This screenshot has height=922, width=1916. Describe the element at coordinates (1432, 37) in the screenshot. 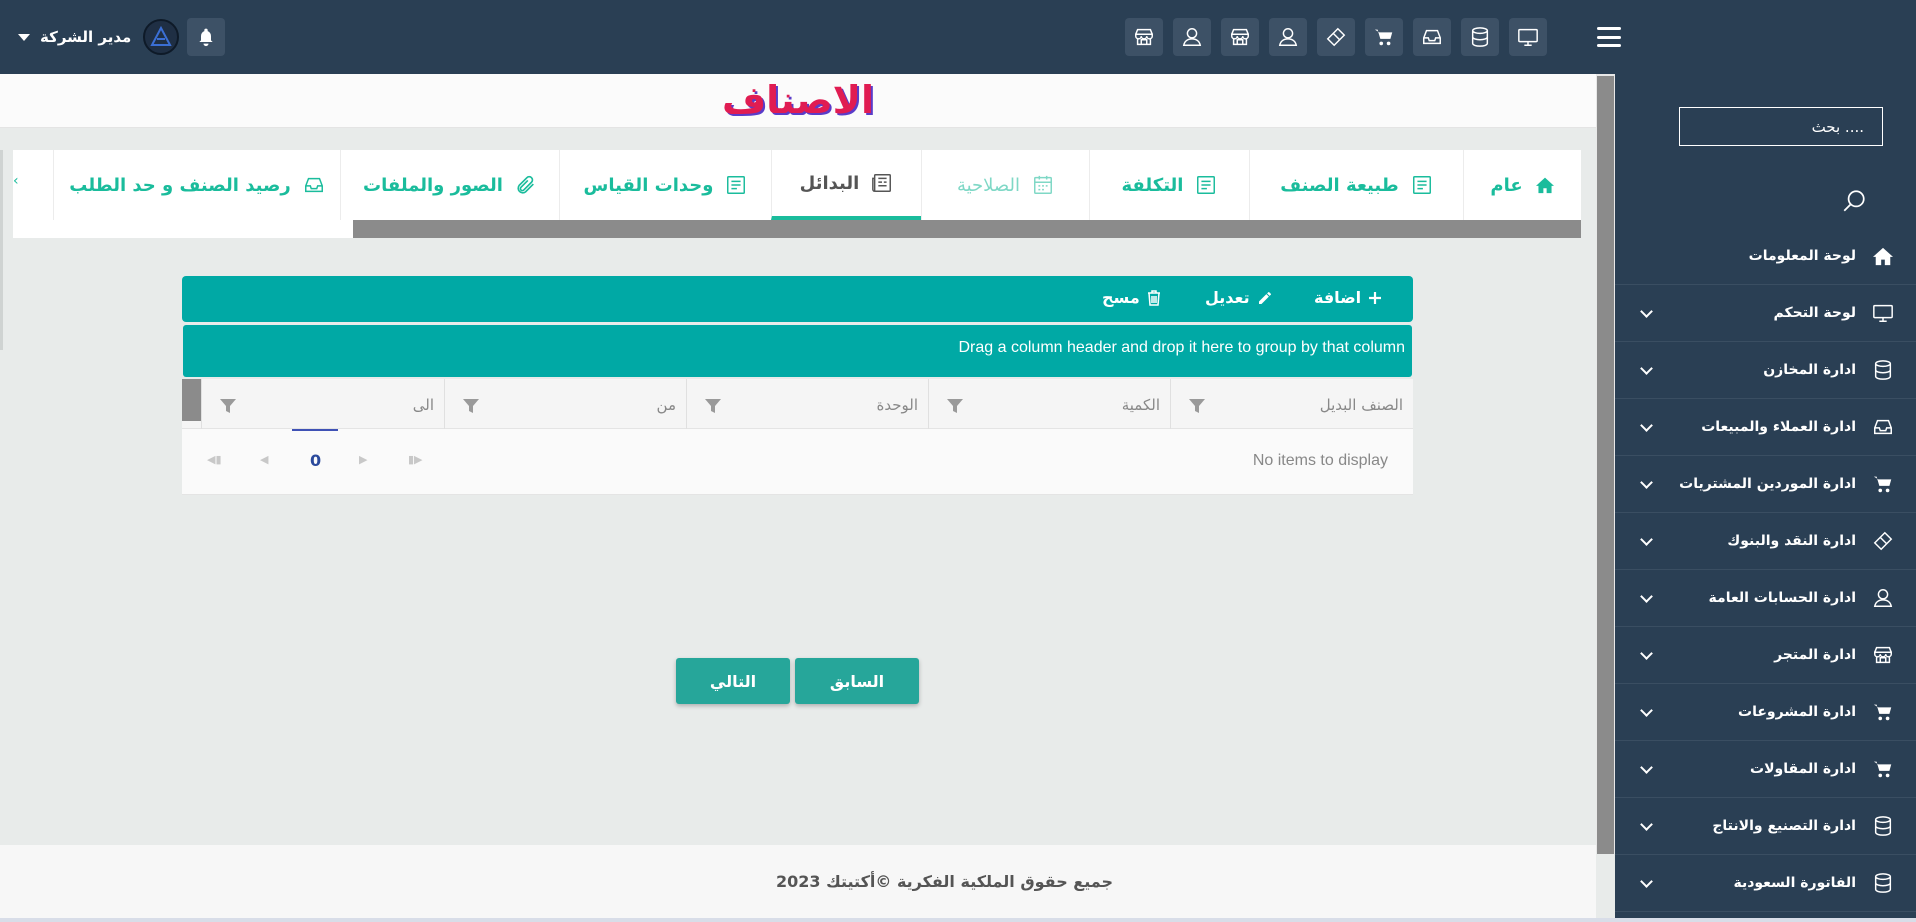

I see `quick-inbox-button` at that location.